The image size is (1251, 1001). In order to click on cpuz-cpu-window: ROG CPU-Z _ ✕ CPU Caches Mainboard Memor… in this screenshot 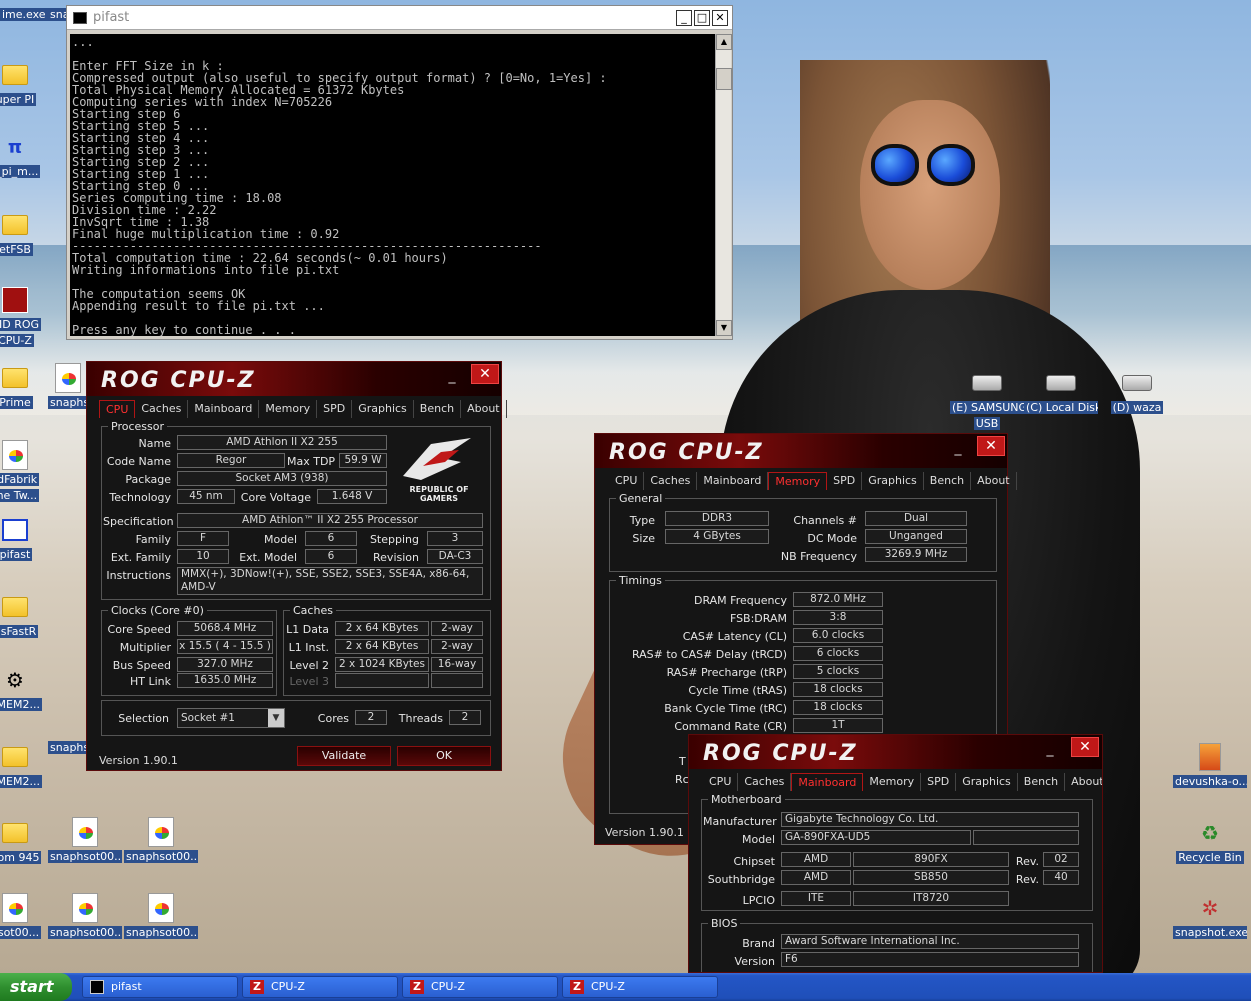, I will do `click(296, 566)`.